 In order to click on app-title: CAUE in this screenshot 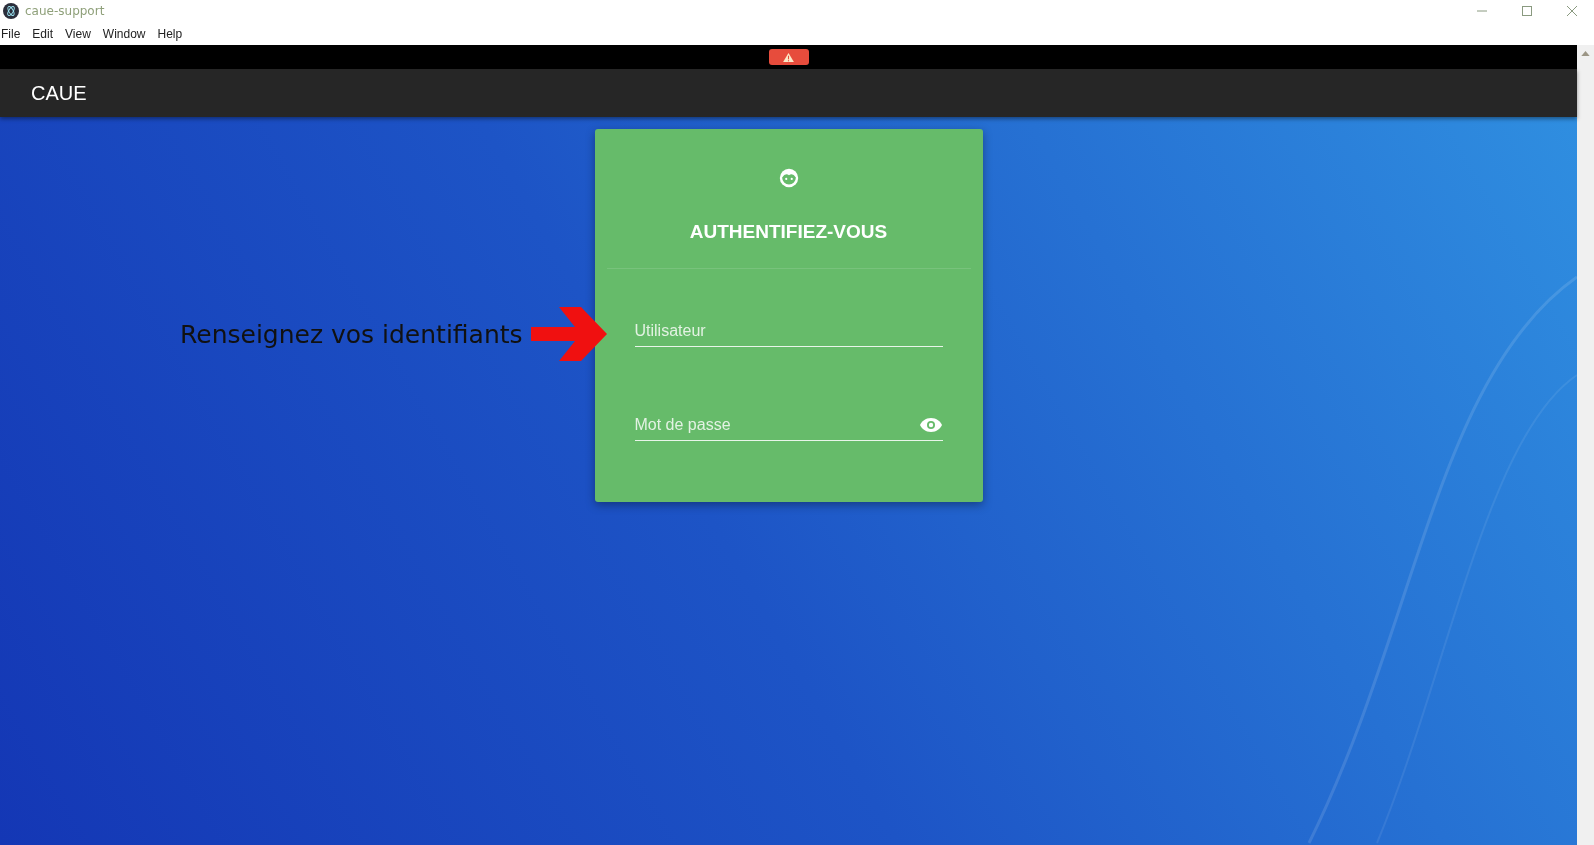, I will do `click(59, 93)`.